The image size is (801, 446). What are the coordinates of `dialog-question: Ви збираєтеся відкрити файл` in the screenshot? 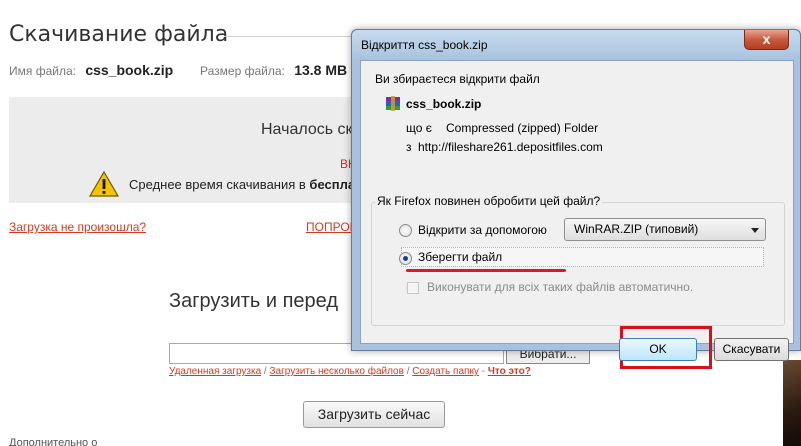 It's located at (457, 79).